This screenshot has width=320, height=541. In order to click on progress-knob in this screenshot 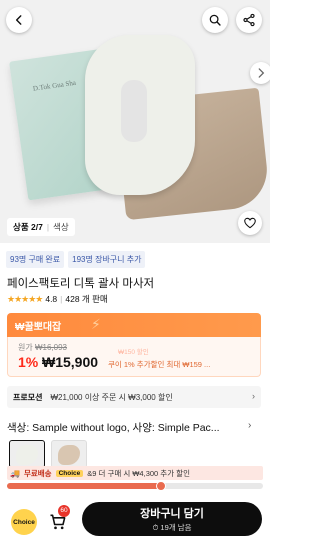, I will do `click(160, 486)`.